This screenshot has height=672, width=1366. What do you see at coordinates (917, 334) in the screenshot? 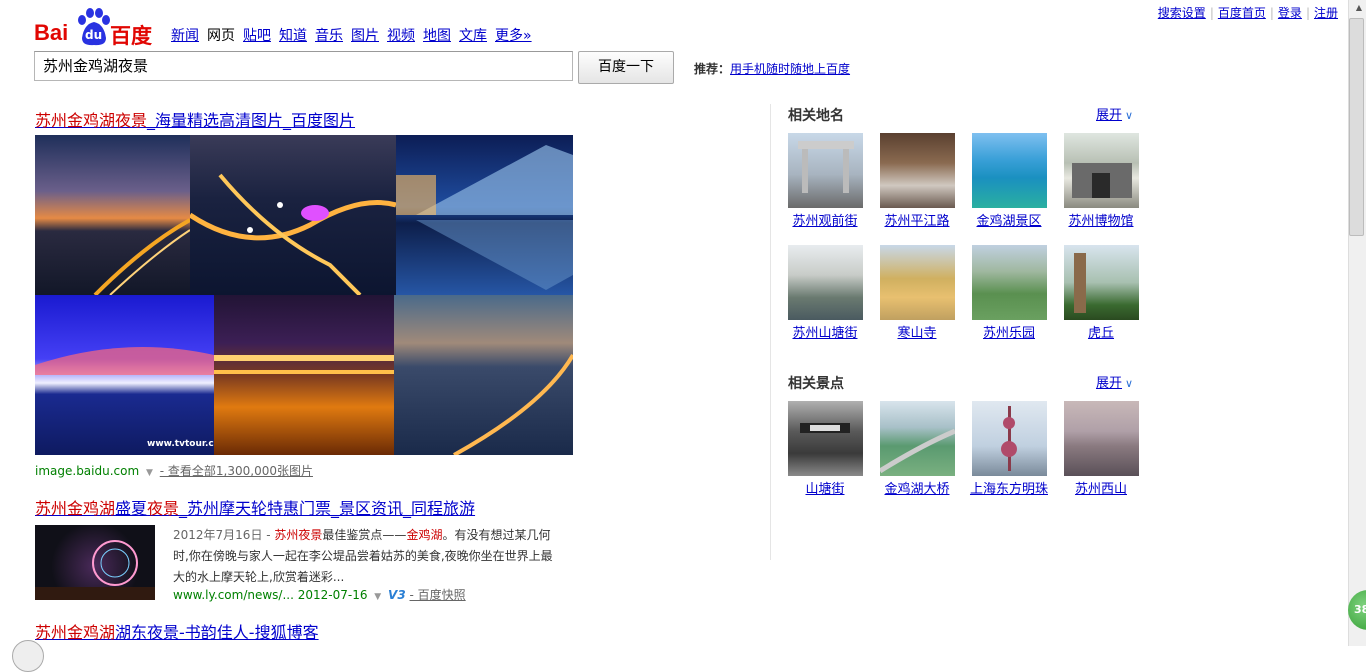
I see `place-label-6: 寒山寺` at bounding box center [917, 334].